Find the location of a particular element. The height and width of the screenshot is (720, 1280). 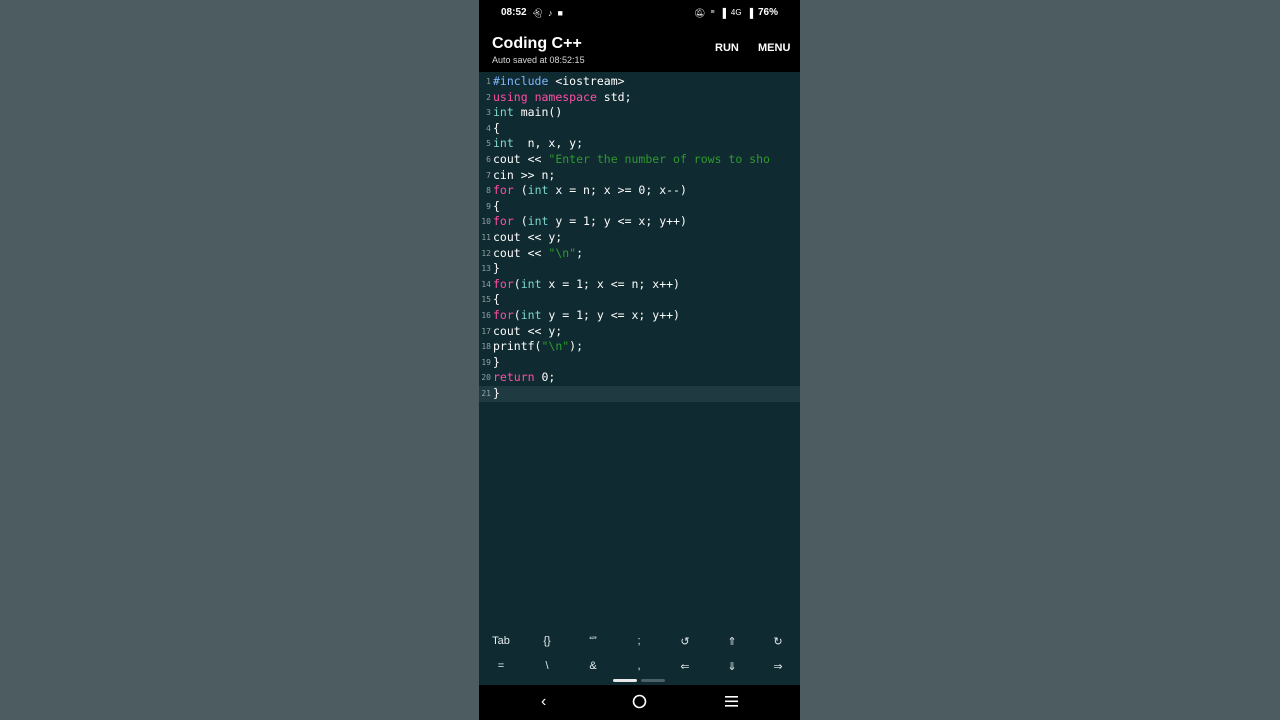

code-token: ); is located at coordinates (576, 346).